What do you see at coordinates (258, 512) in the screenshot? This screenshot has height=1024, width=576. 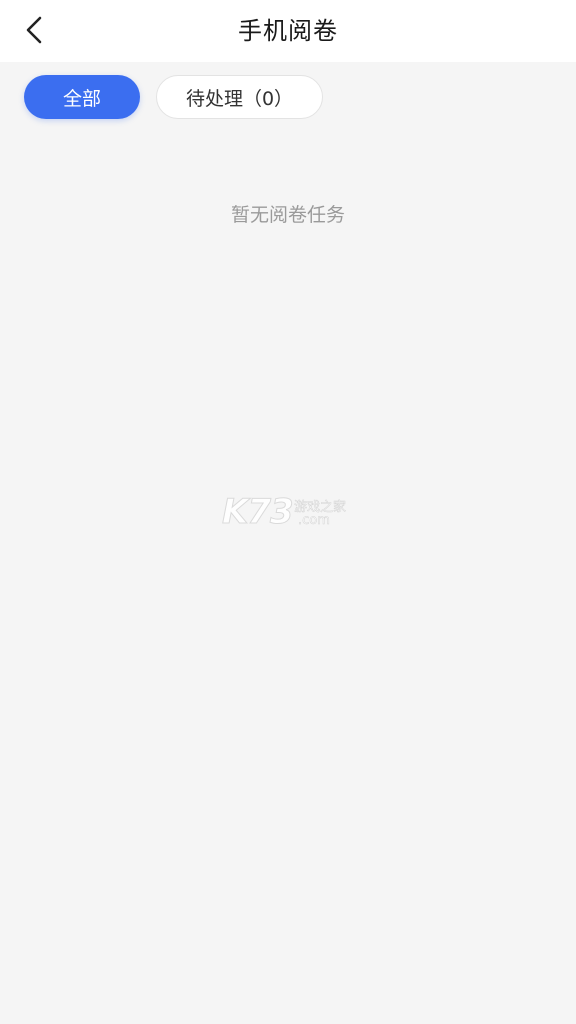 I see `watermark-main-text: K73` at bounding box center [258, 512].